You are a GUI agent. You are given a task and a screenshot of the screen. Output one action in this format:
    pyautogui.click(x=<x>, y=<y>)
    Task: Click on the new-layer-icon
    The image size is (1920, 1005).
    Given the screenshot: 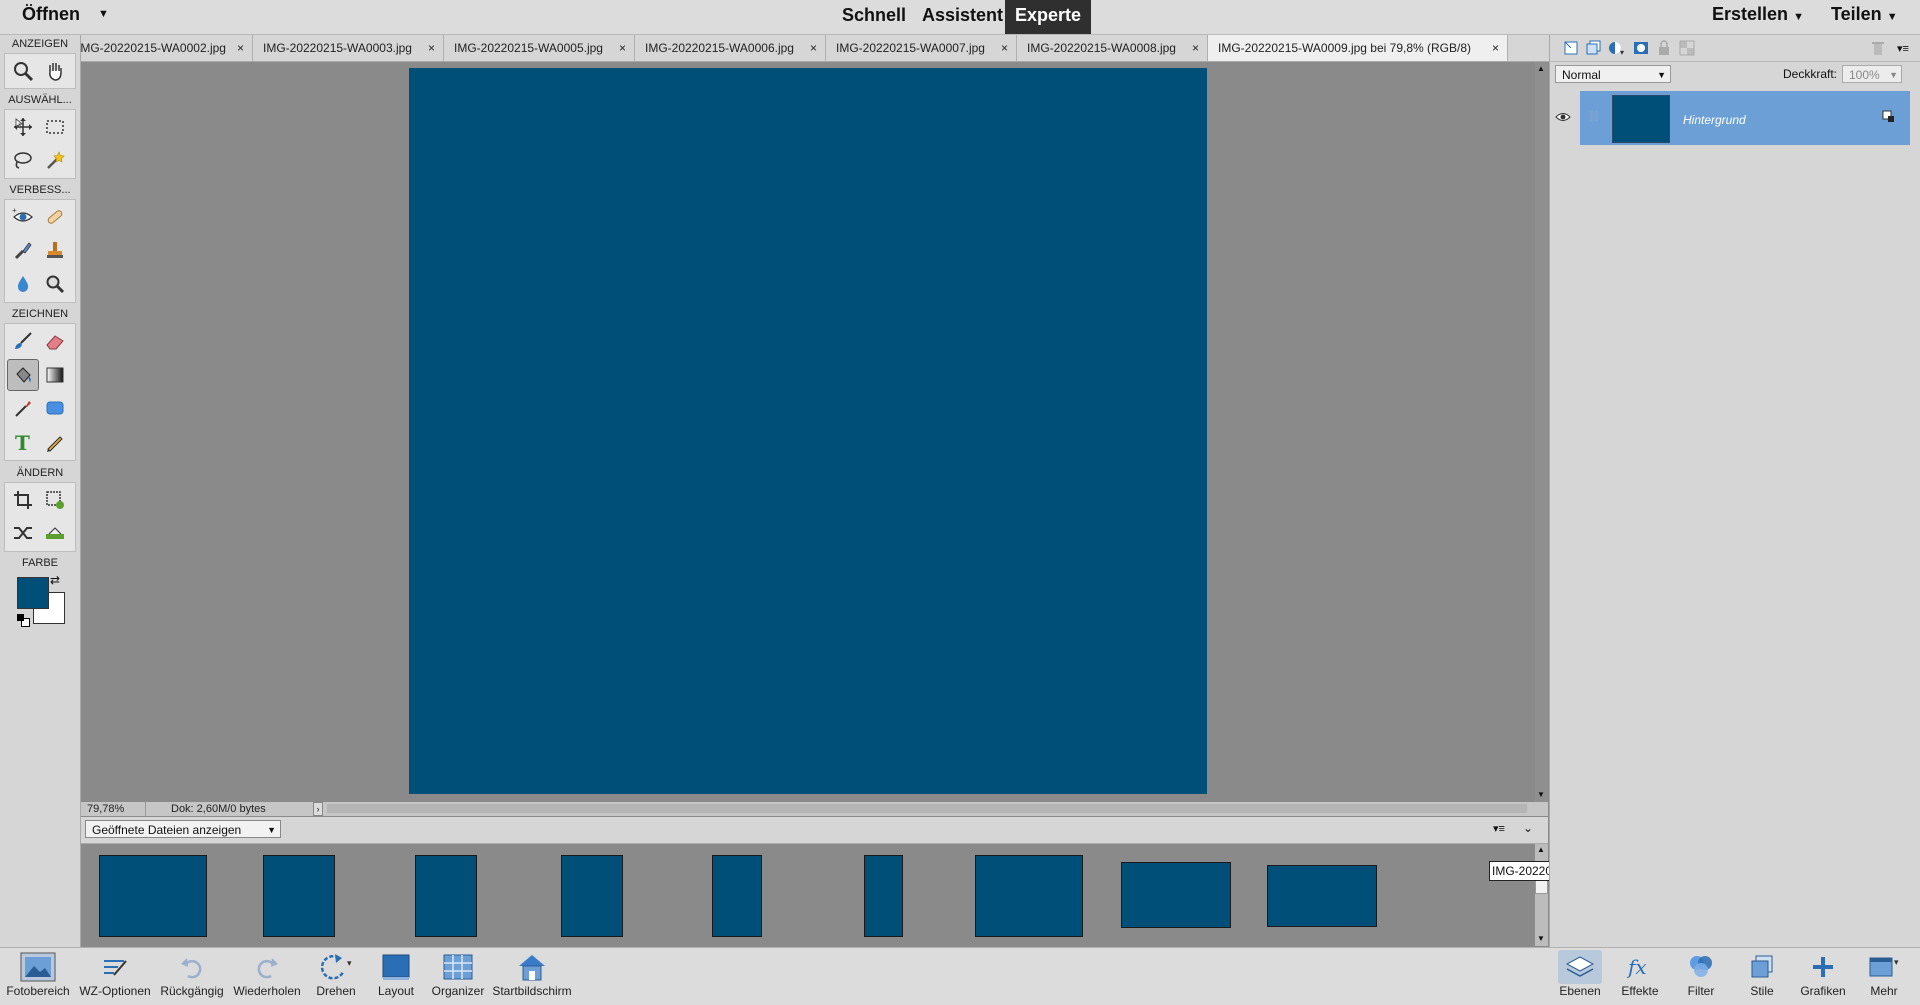 What is the action you would take?
    pyautogui.click(x=1571, y=48)
    